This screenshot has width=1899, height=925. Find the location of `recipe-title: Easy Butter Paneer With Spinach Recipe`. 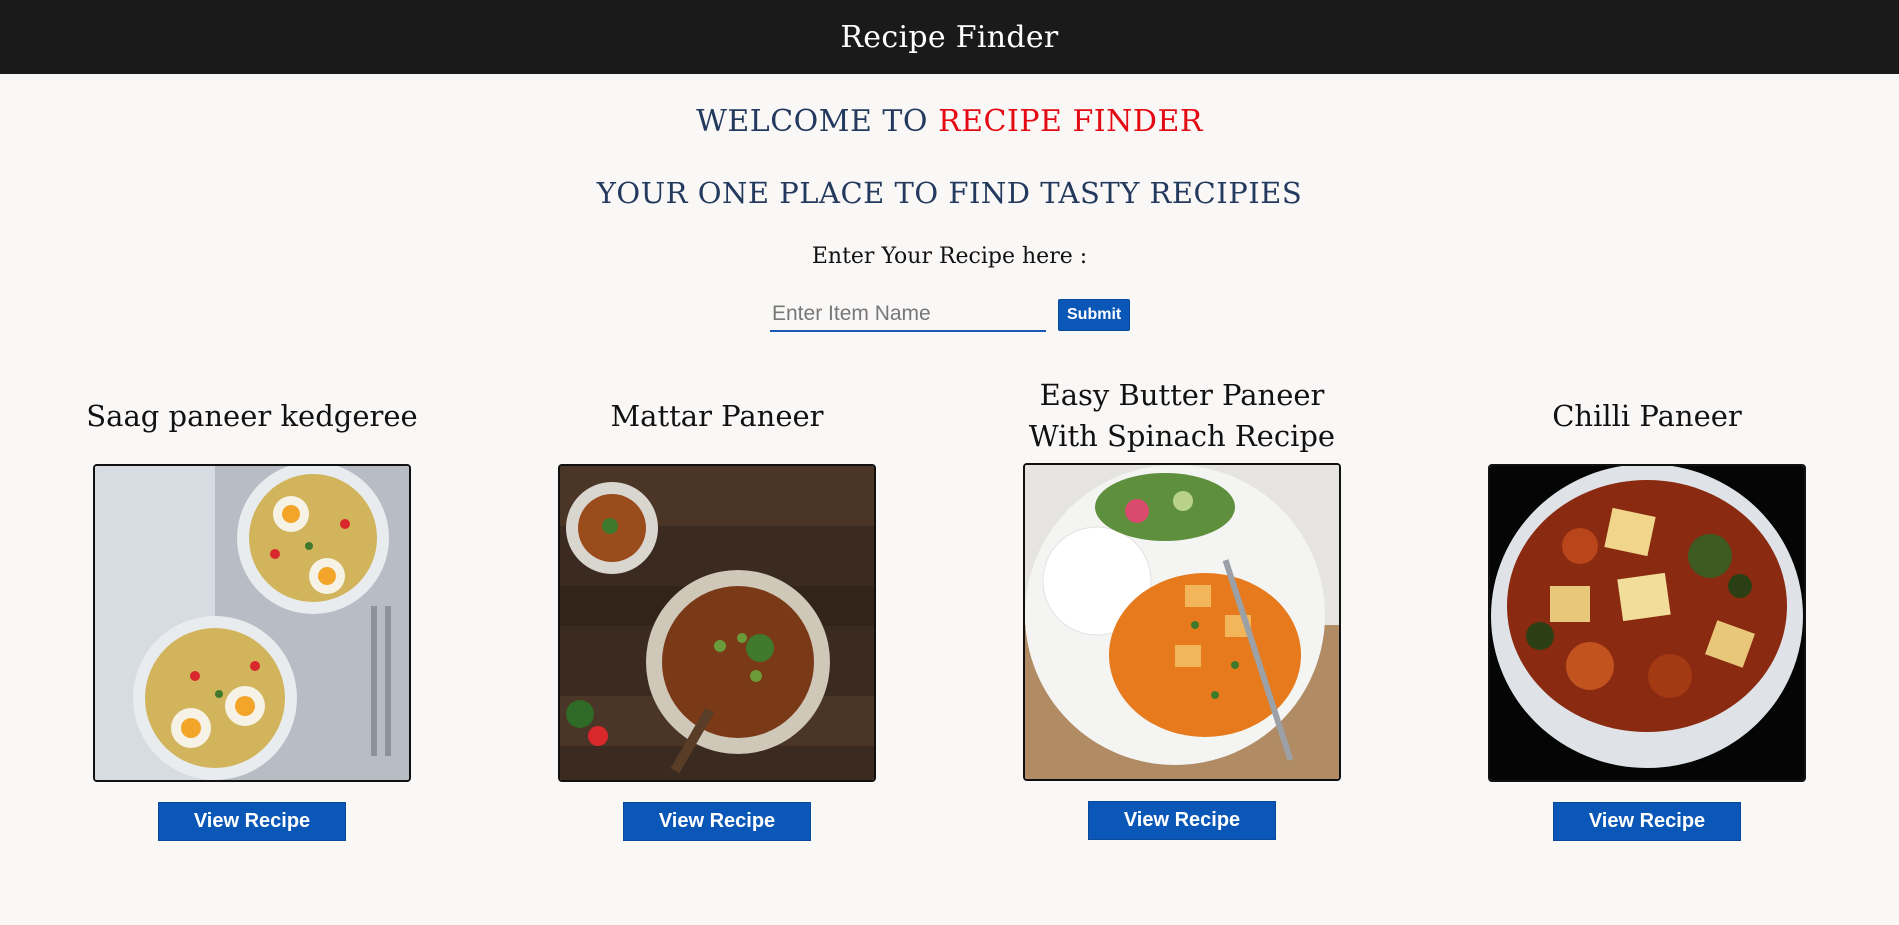

recipe-title: Easy Butter Paneer With Spinach Recipe is located at coordinates (1182, 415).